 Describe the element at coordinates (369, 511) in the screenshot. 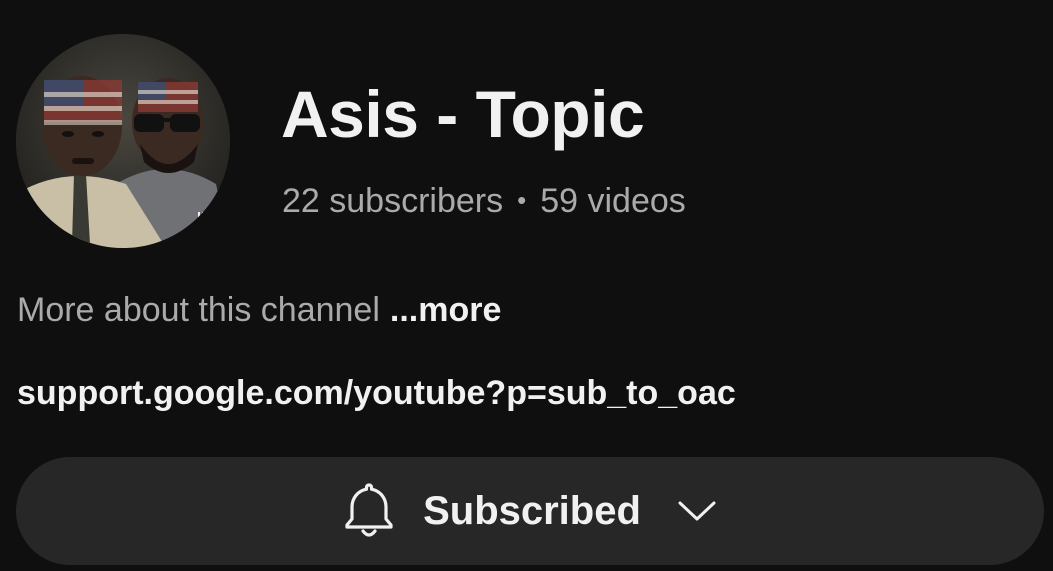

I see `bell-icon` at that location.